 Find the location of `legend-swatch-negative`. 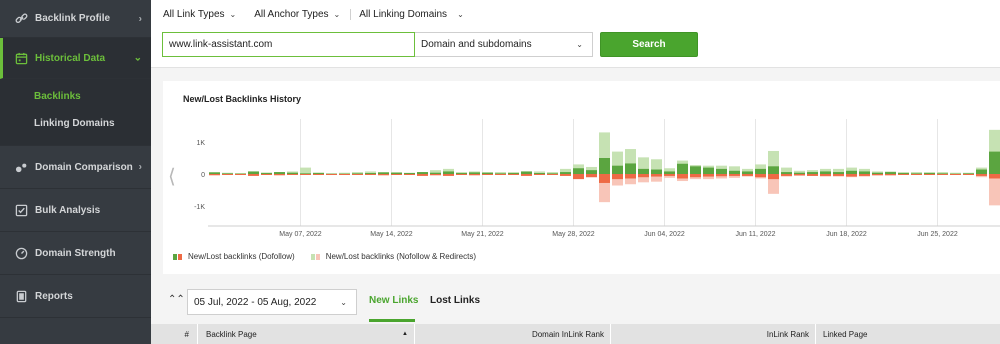

legend-swatch-negative is located at coordinates (317, 256).